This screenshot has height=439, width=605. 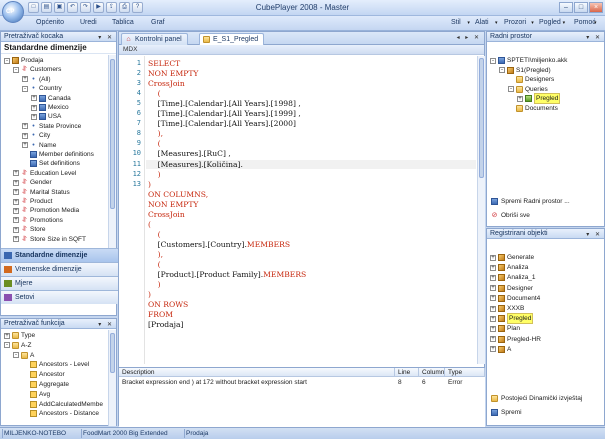 I want to click on error-column-header: Column, so click(x=432, y=372).